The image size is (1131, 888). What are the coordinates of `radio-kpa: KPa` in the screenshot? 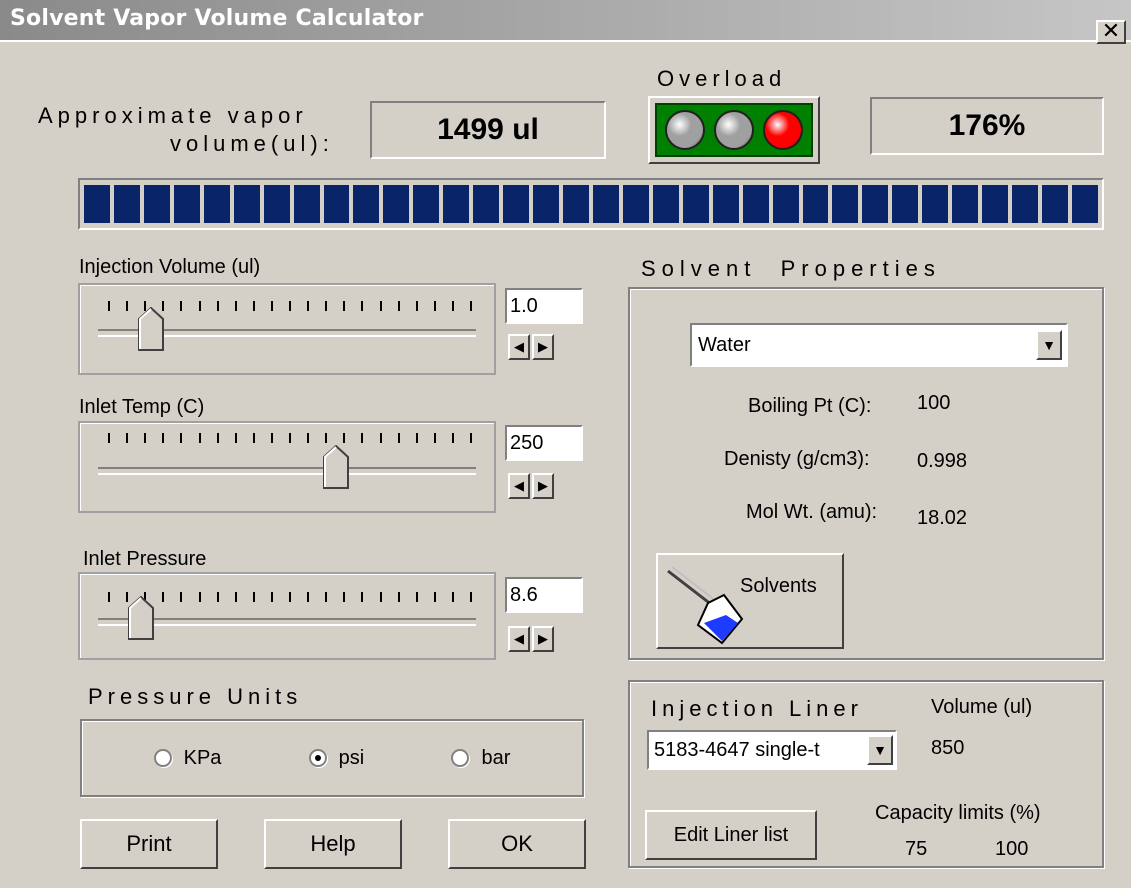 It's located at (187, 758).